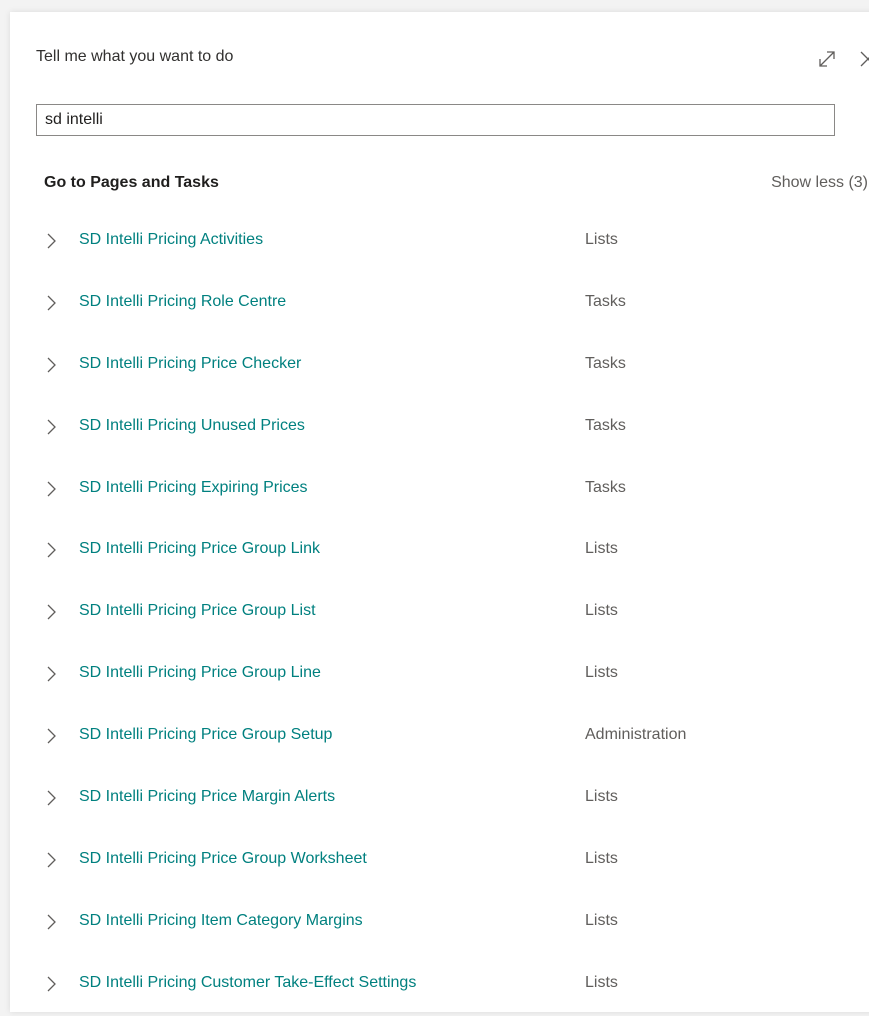 The image size is (869, 1016). Describe the element at coordinates (135, 56) in the screenshot. I see `dialog-title: Tell me what you want to do` at that location.